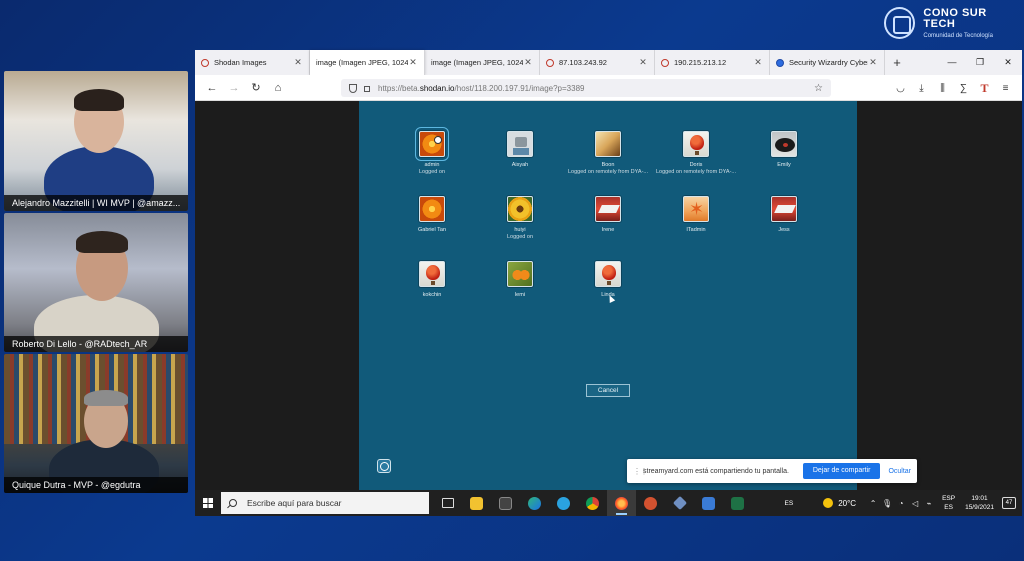 This screenshot has height=561, width=1024. What do you see at coordinates (505, 503) in the screenshot?
I see `notion-icon` at bounding box center [505, 503].